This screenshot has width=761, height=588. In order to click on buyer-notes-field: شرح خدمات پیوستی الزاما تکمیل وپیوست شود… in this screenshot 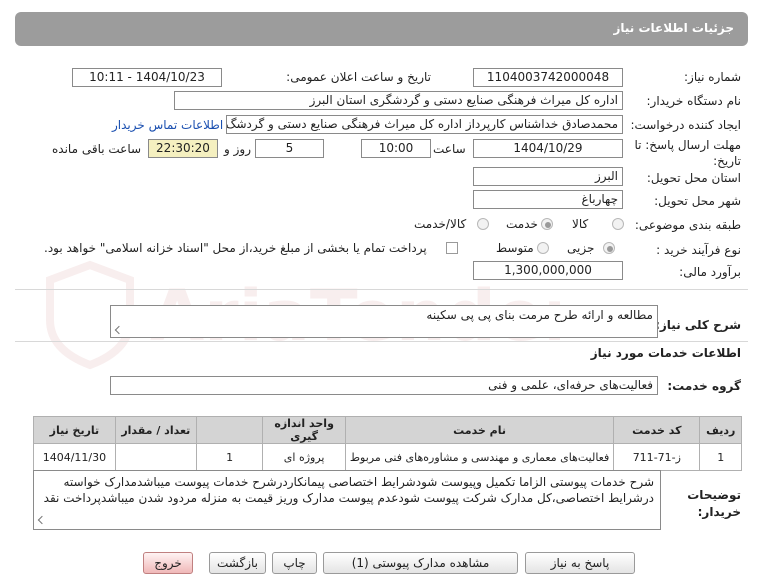, I will do `click(347, 500)`.